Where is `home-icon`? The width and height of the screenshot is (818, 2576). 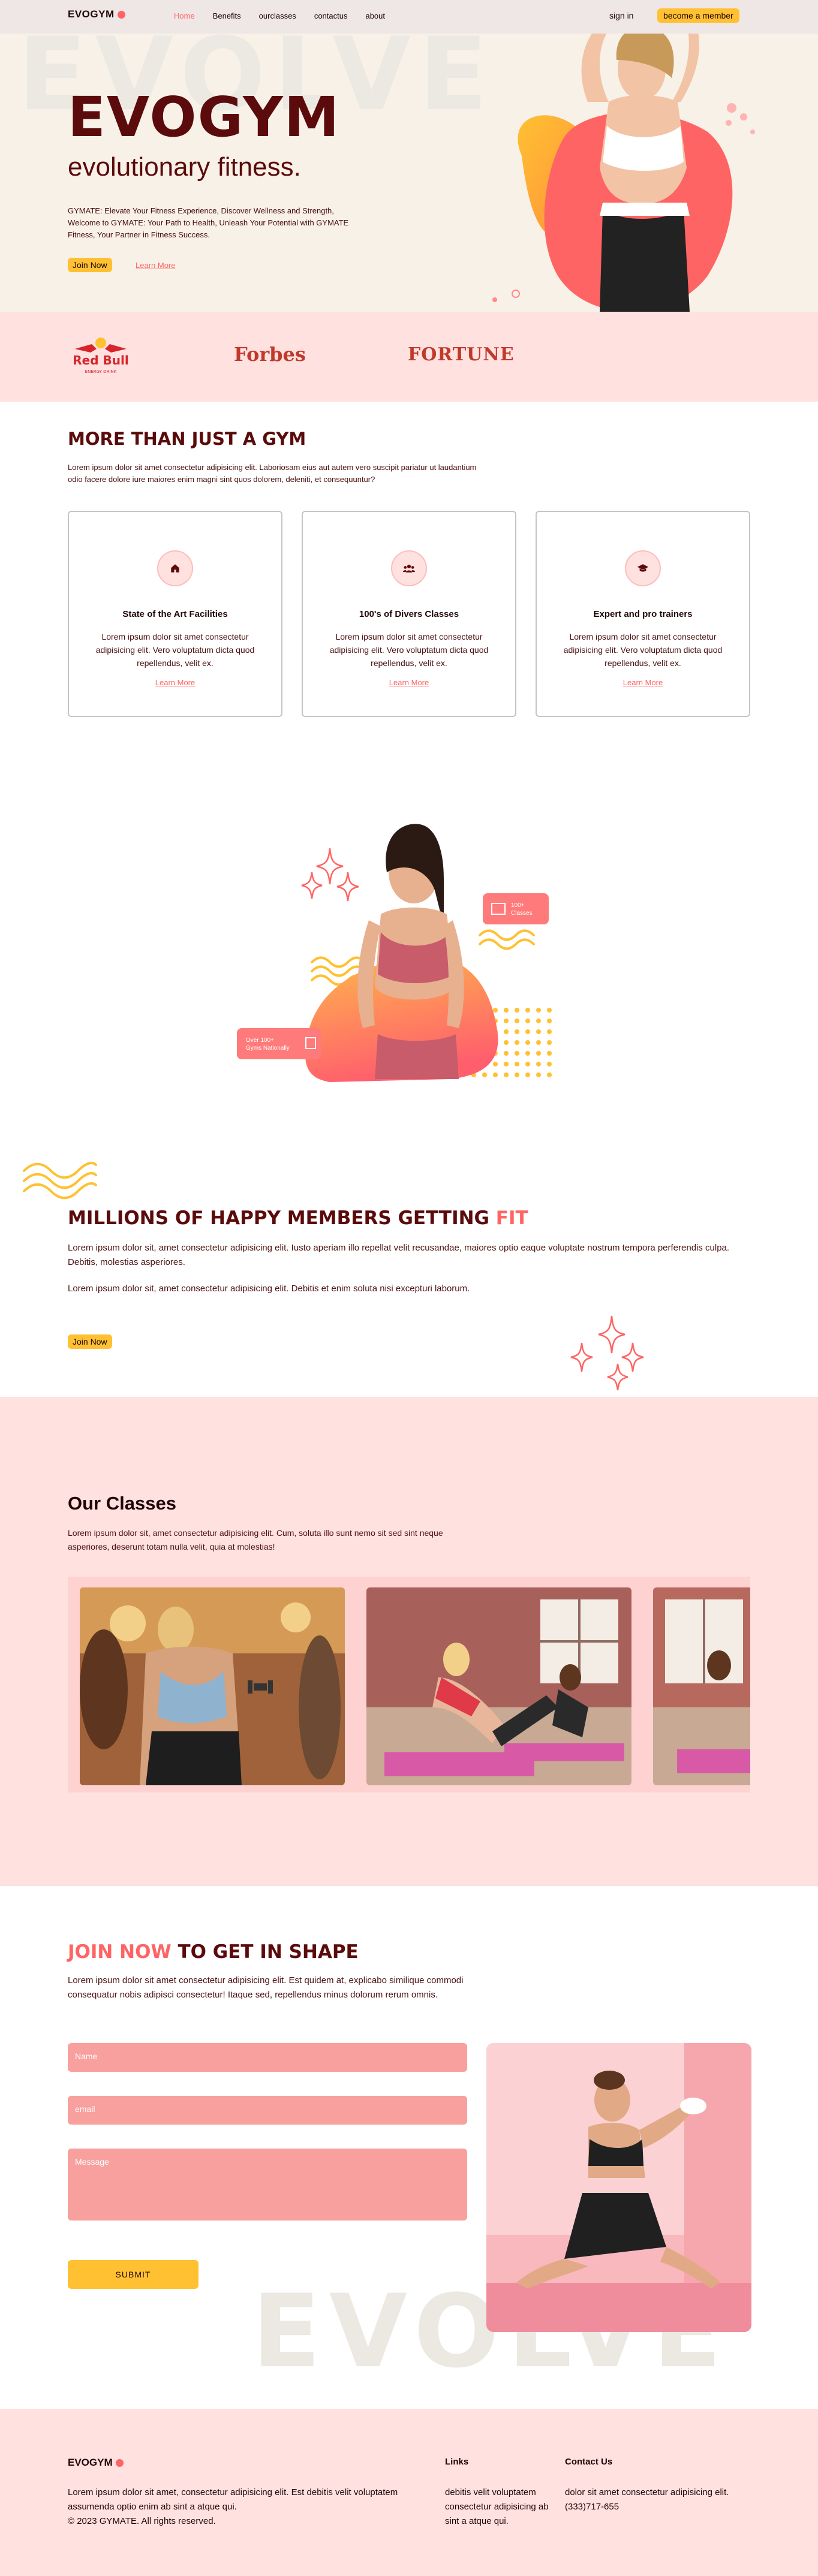
home-icon is located at coordinates (175, 568).